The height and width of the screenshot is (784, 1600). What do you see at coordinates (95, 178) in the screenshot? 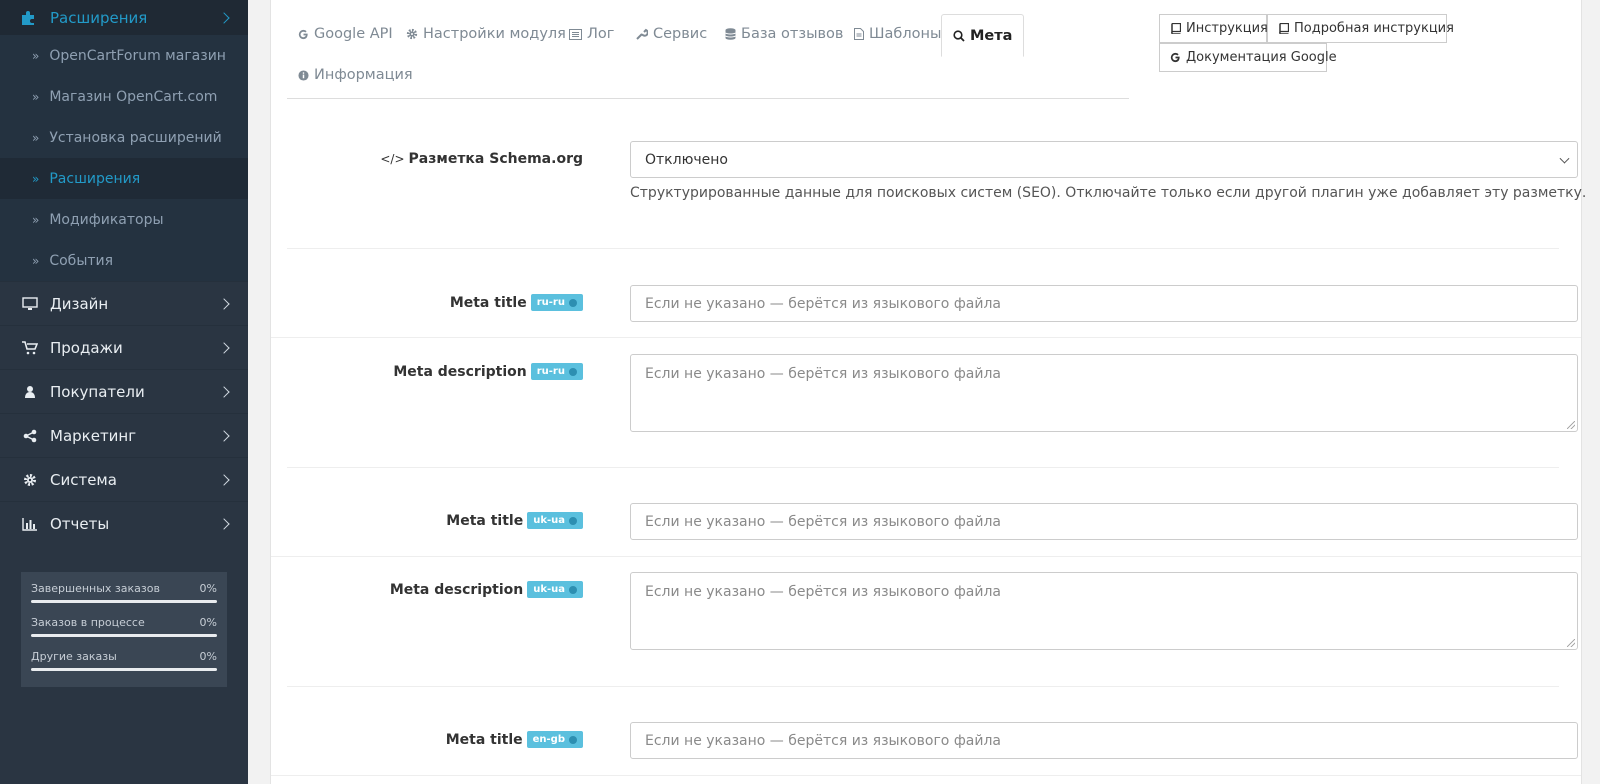
I see `submenu-item-label: Расширения` at bounding box center [95, 178].